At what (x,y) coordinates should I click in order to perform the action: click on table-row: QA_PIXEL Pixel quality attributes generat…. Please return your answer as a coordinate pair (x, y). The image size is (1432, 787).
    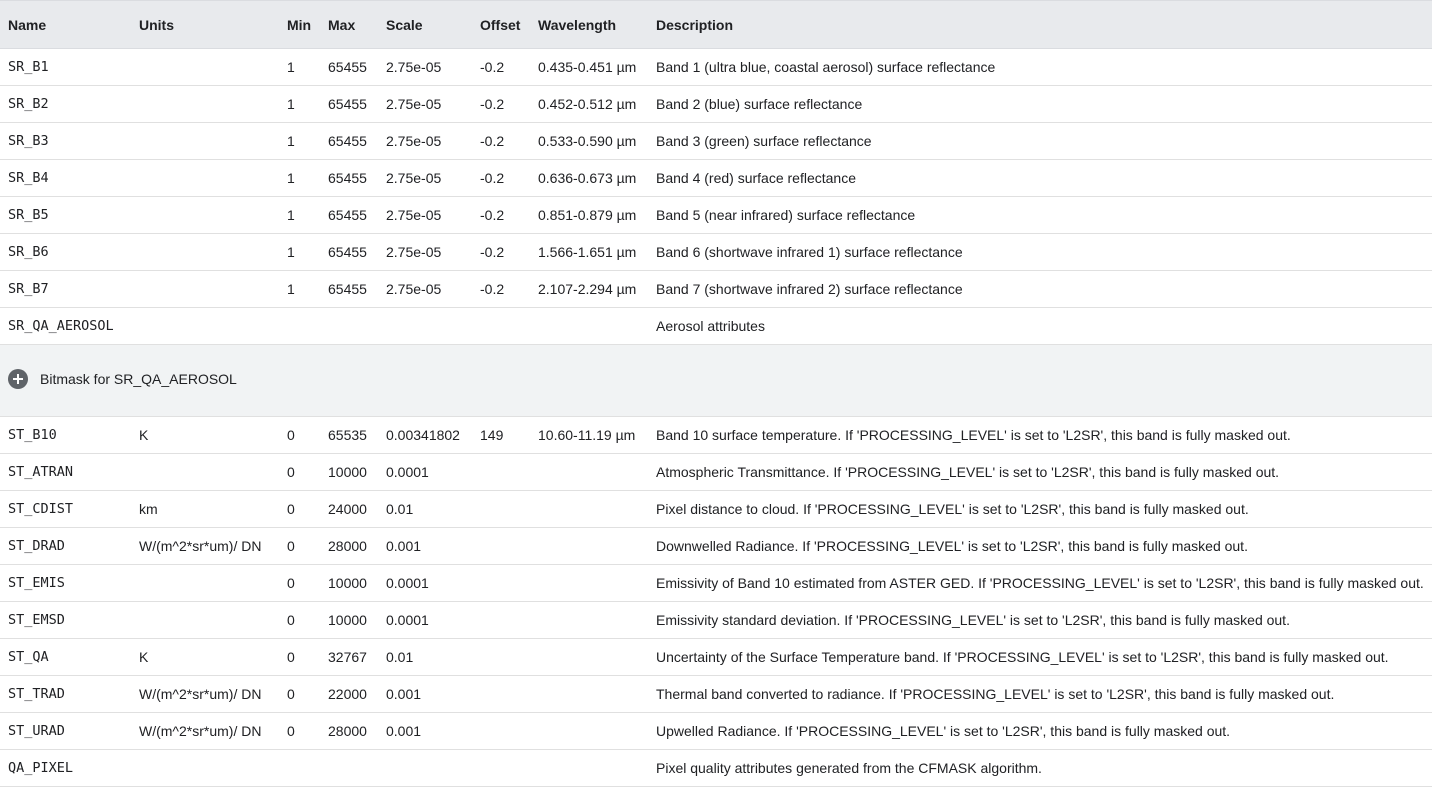
    Looking at the image, I should click on (716, 768).